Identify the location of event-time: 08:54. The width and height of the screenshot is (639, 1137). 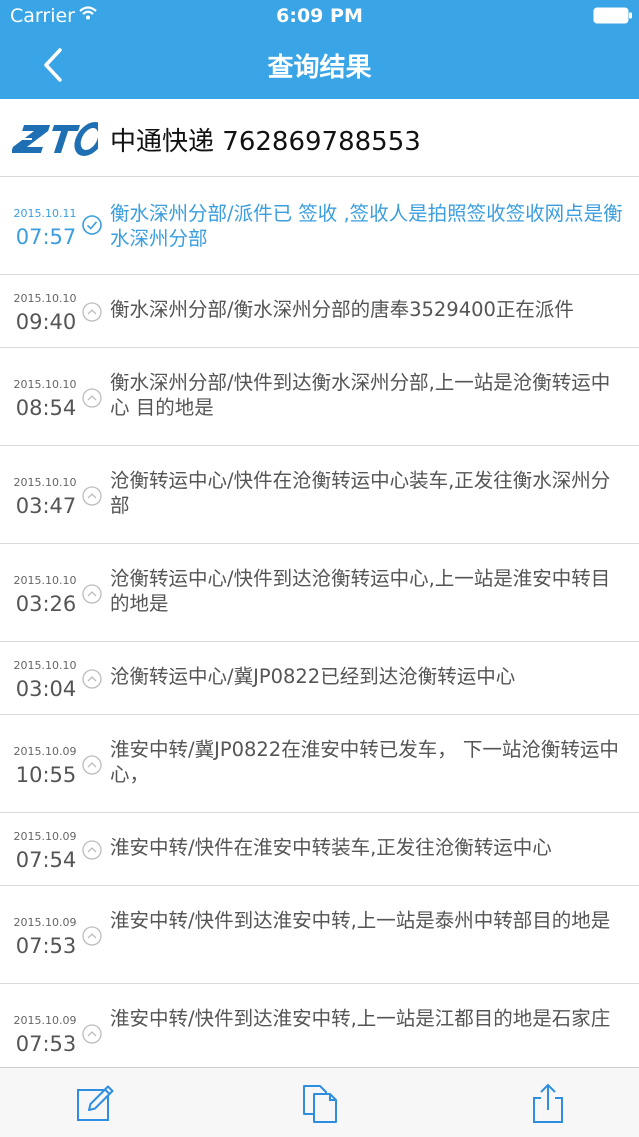
(46, 408).